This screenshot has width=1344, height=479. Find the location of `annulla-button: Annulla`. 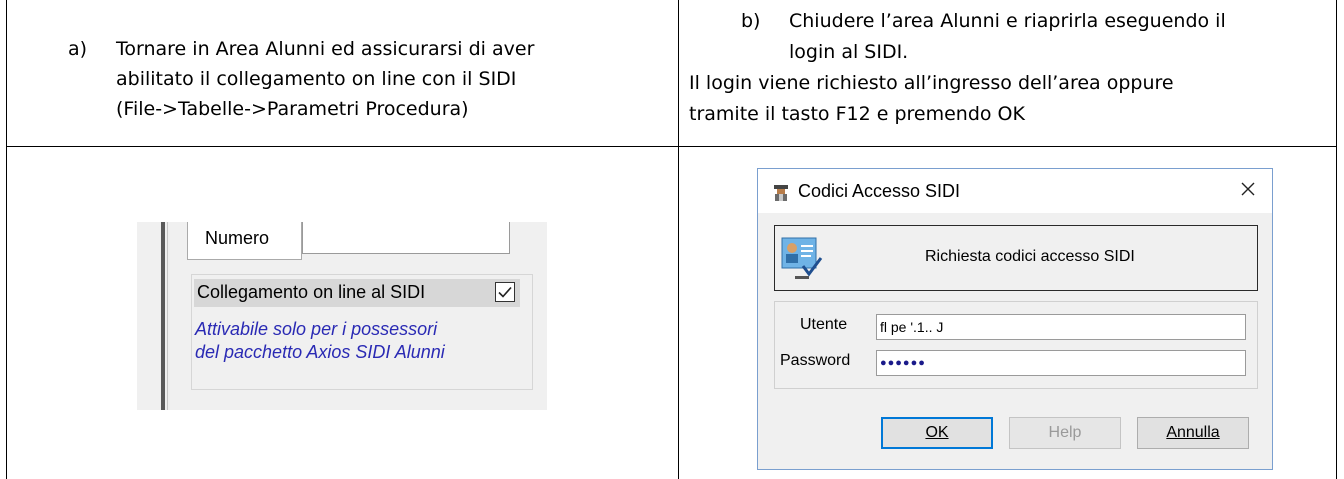

annulla-button: Annulla is located at coordinates (1193, 433).